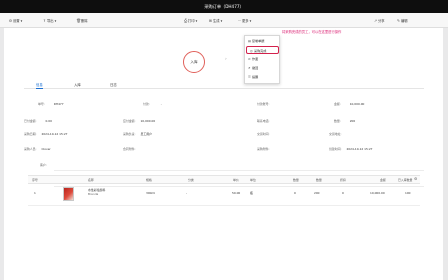 This screenshot has height=280, width=448. What do you see at coordinates (138, 134) in the screenshot?
I see `field-purchase-owner: 采购负责: 员工用户` at bounding box center [138, 134].